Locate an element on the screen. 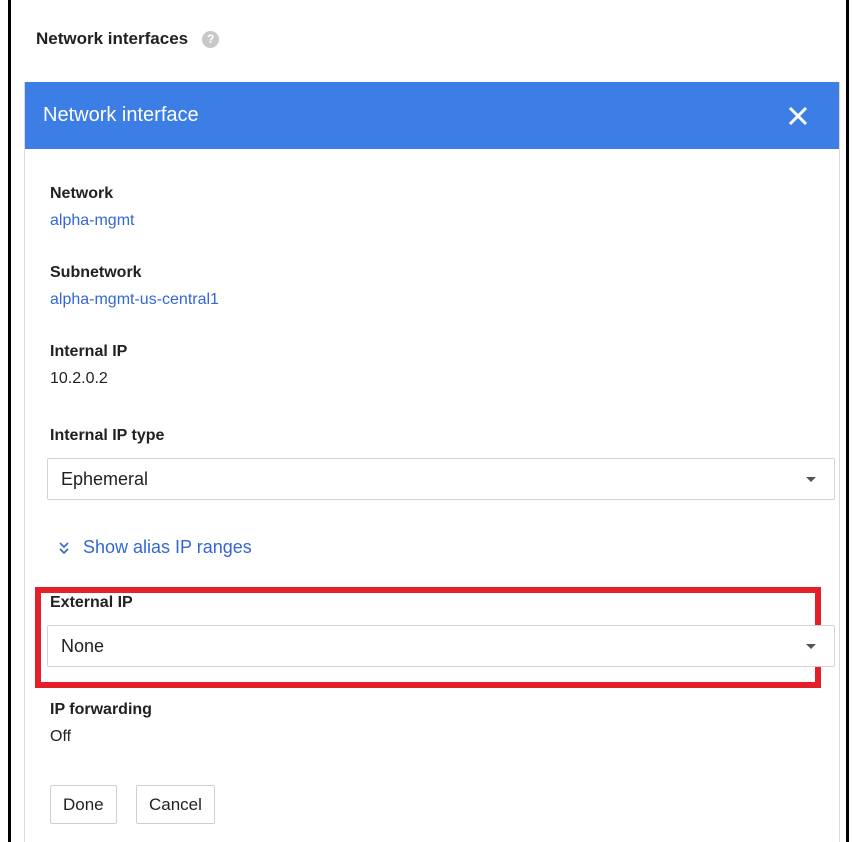 Image resolution: width=854 pixels, height=842 pixels. cancel-button: Cancel is located at coordinates (175, 804).